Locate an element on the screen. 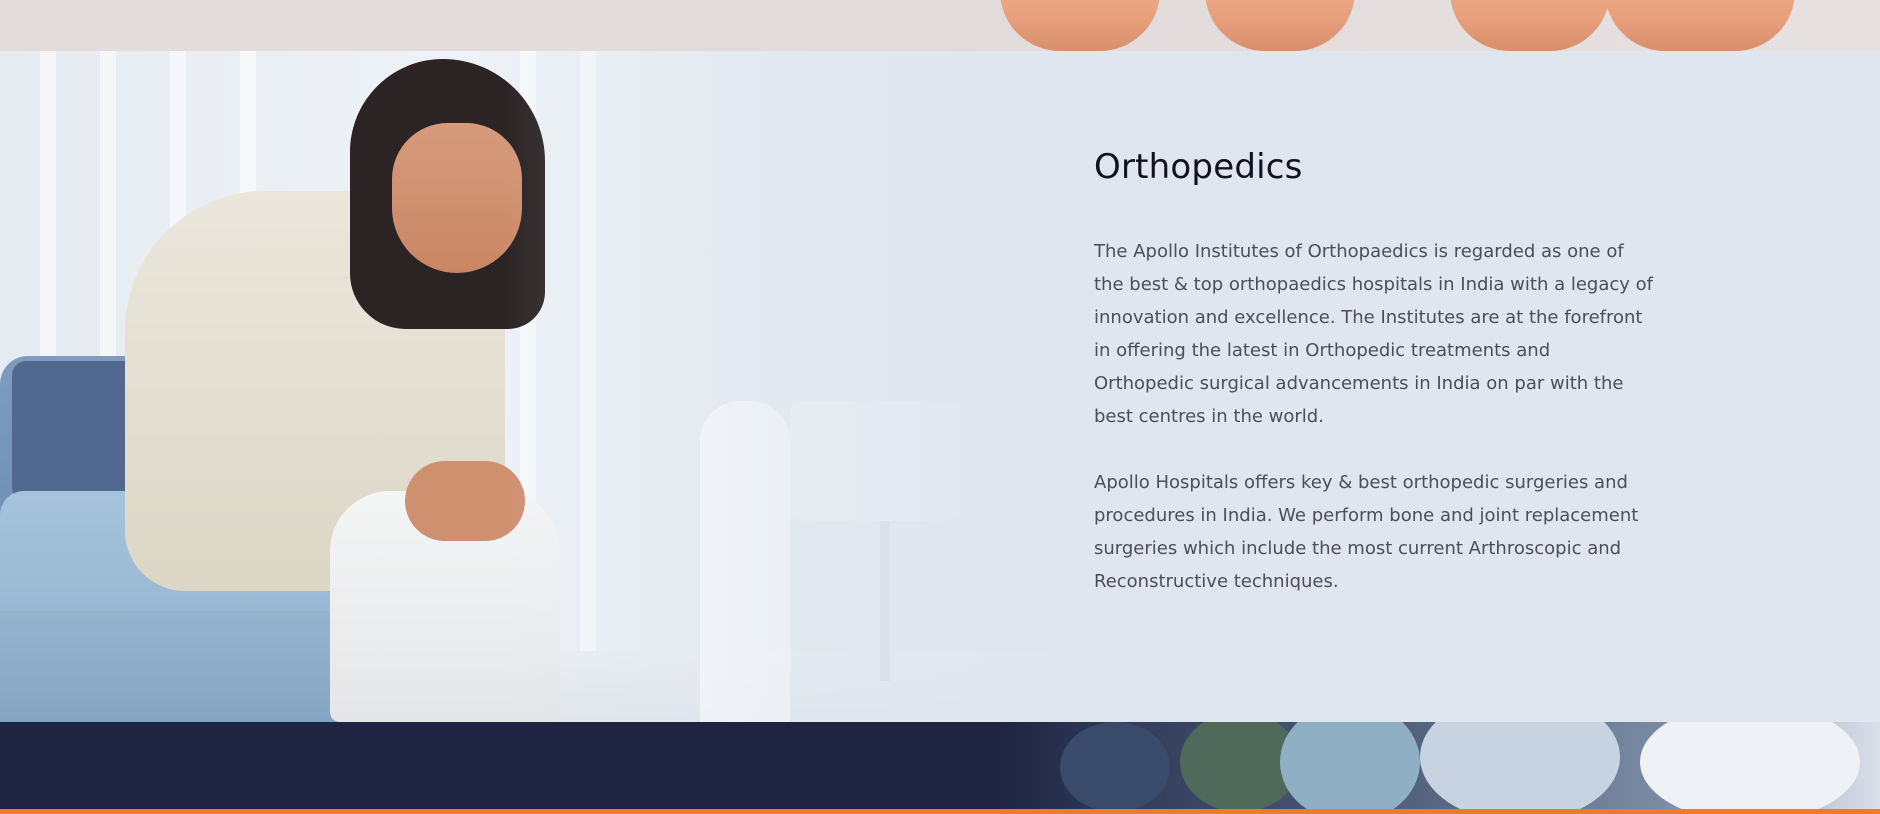 The height and width of the screenshot is (814, 1880). accent-bar is located at coordinates (940, 811).